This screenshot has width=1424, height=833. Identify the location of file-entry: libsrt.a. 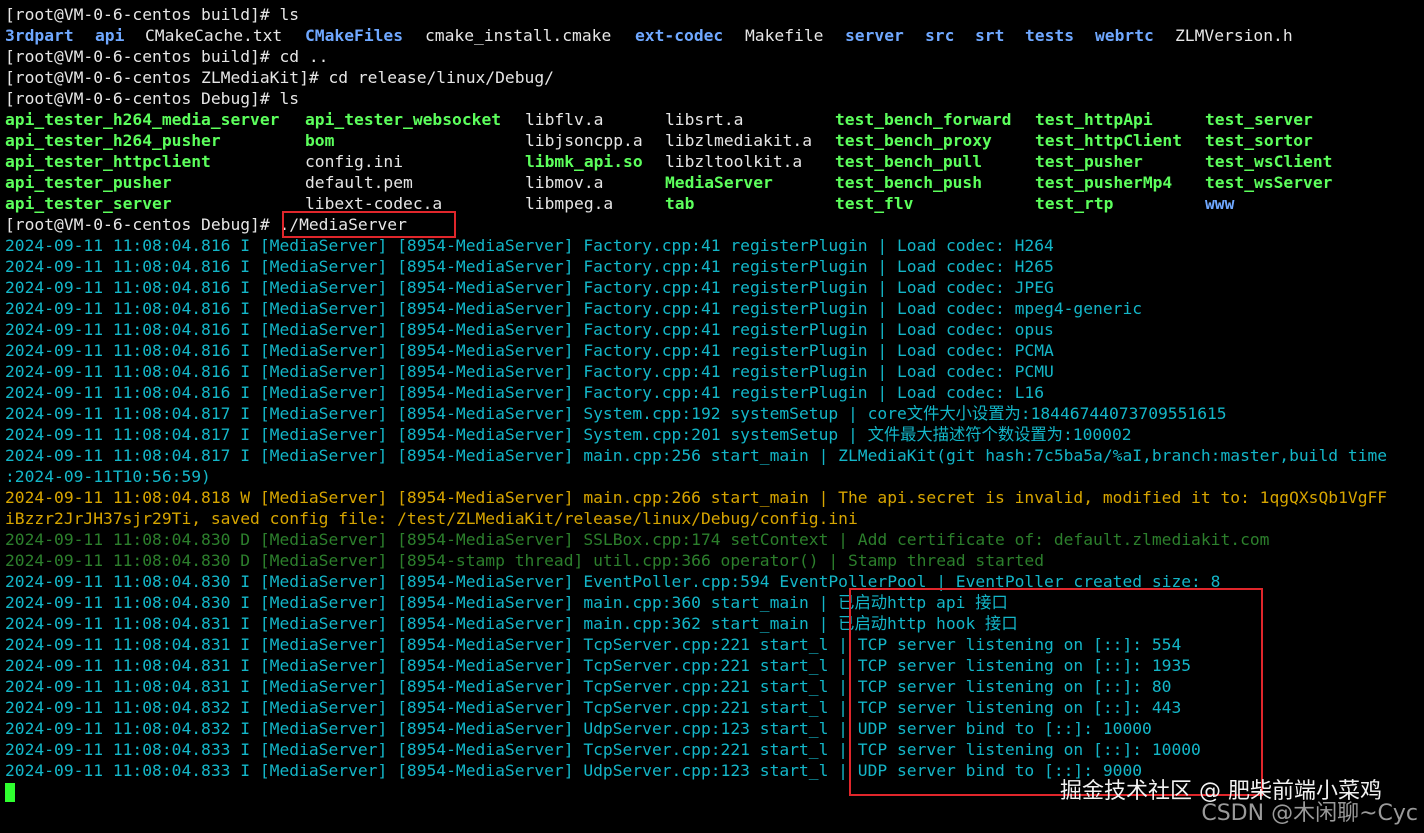
(704, 119).